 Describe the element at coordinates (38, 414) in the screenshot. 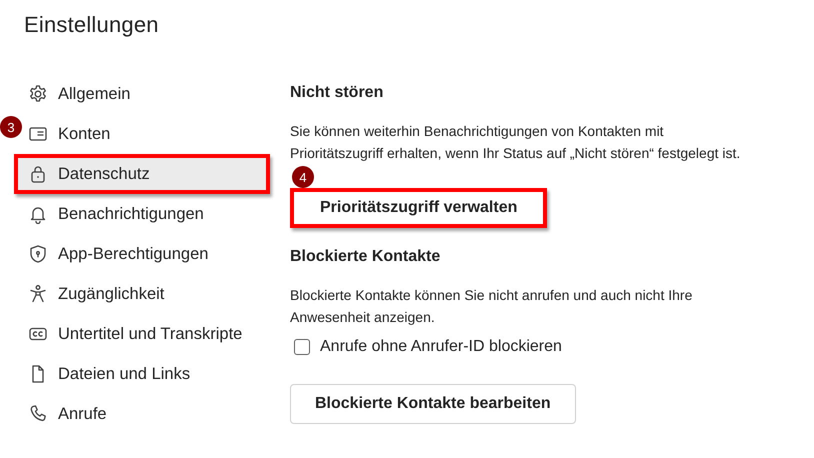

I see `phone-icon` at that location.